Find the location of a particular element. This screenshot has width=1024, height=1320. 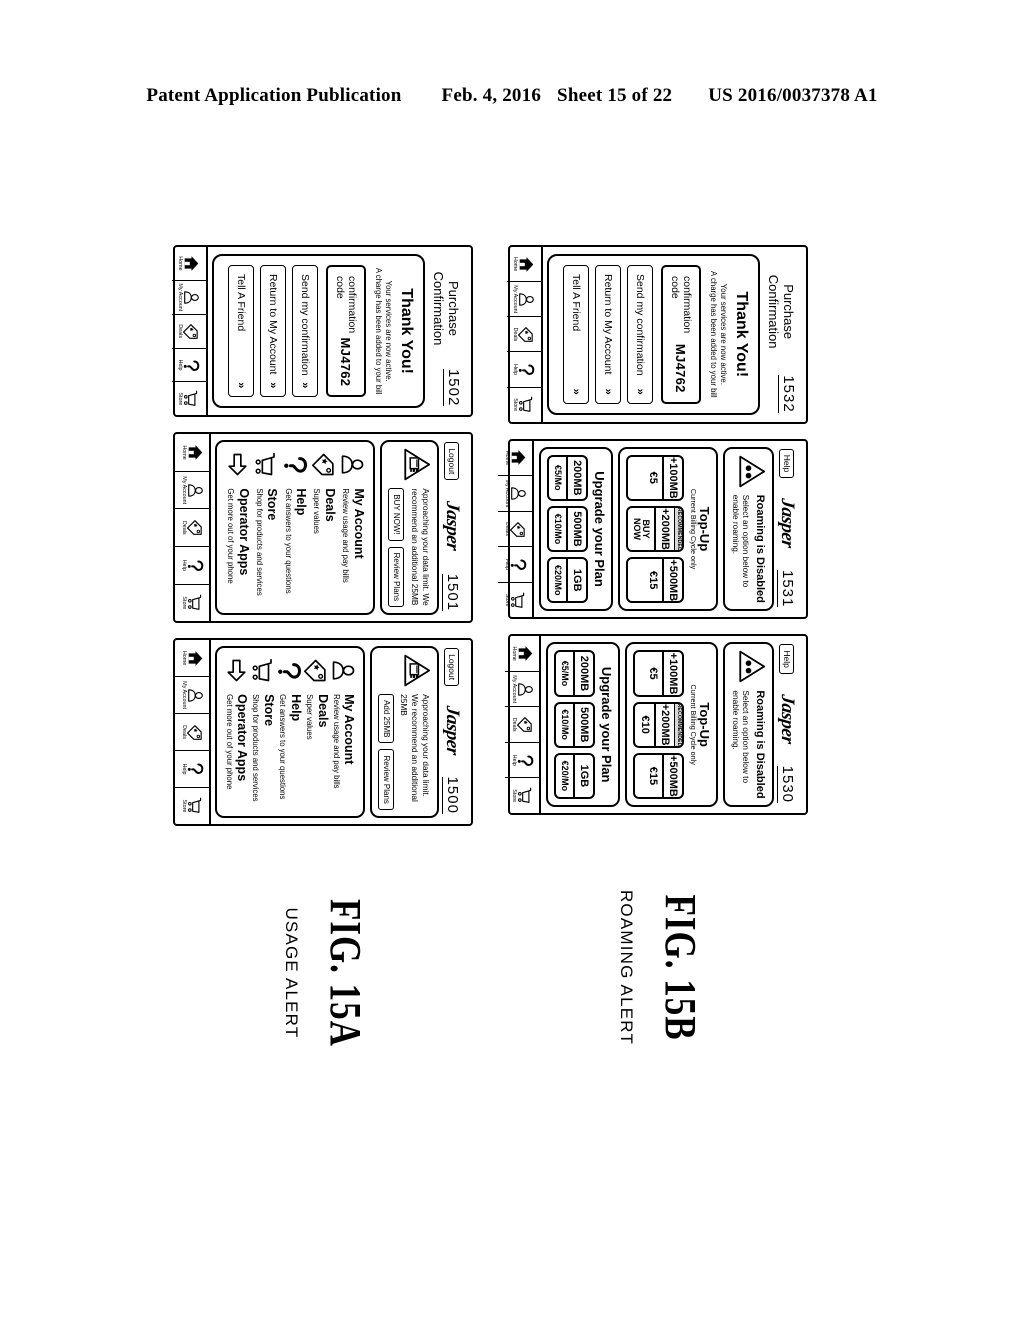

home-icon is located at coordinates (518, 457).